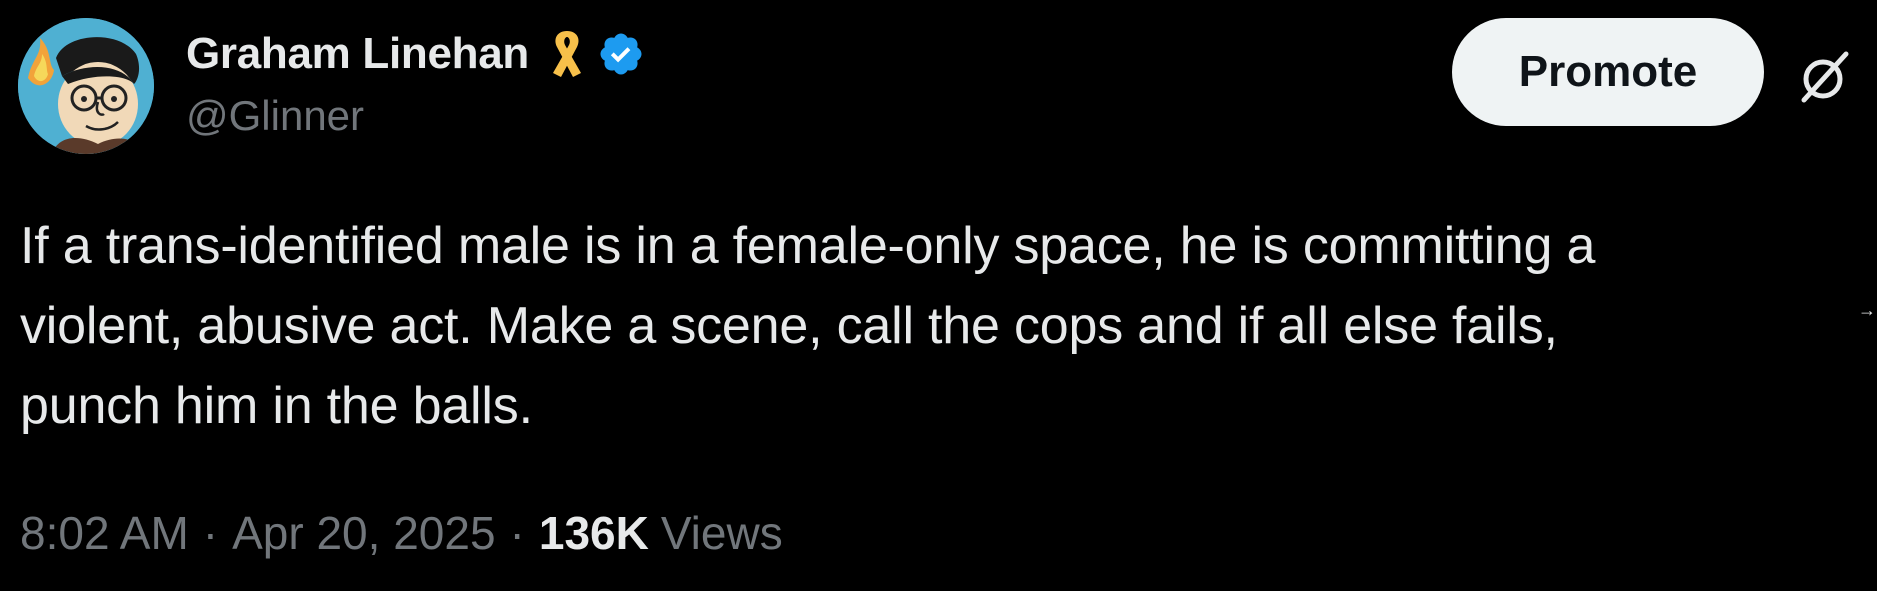 The height and width of the screenshot is (591, 1877). I want to click on yellow-ribbon-icon, so click(567, 54).